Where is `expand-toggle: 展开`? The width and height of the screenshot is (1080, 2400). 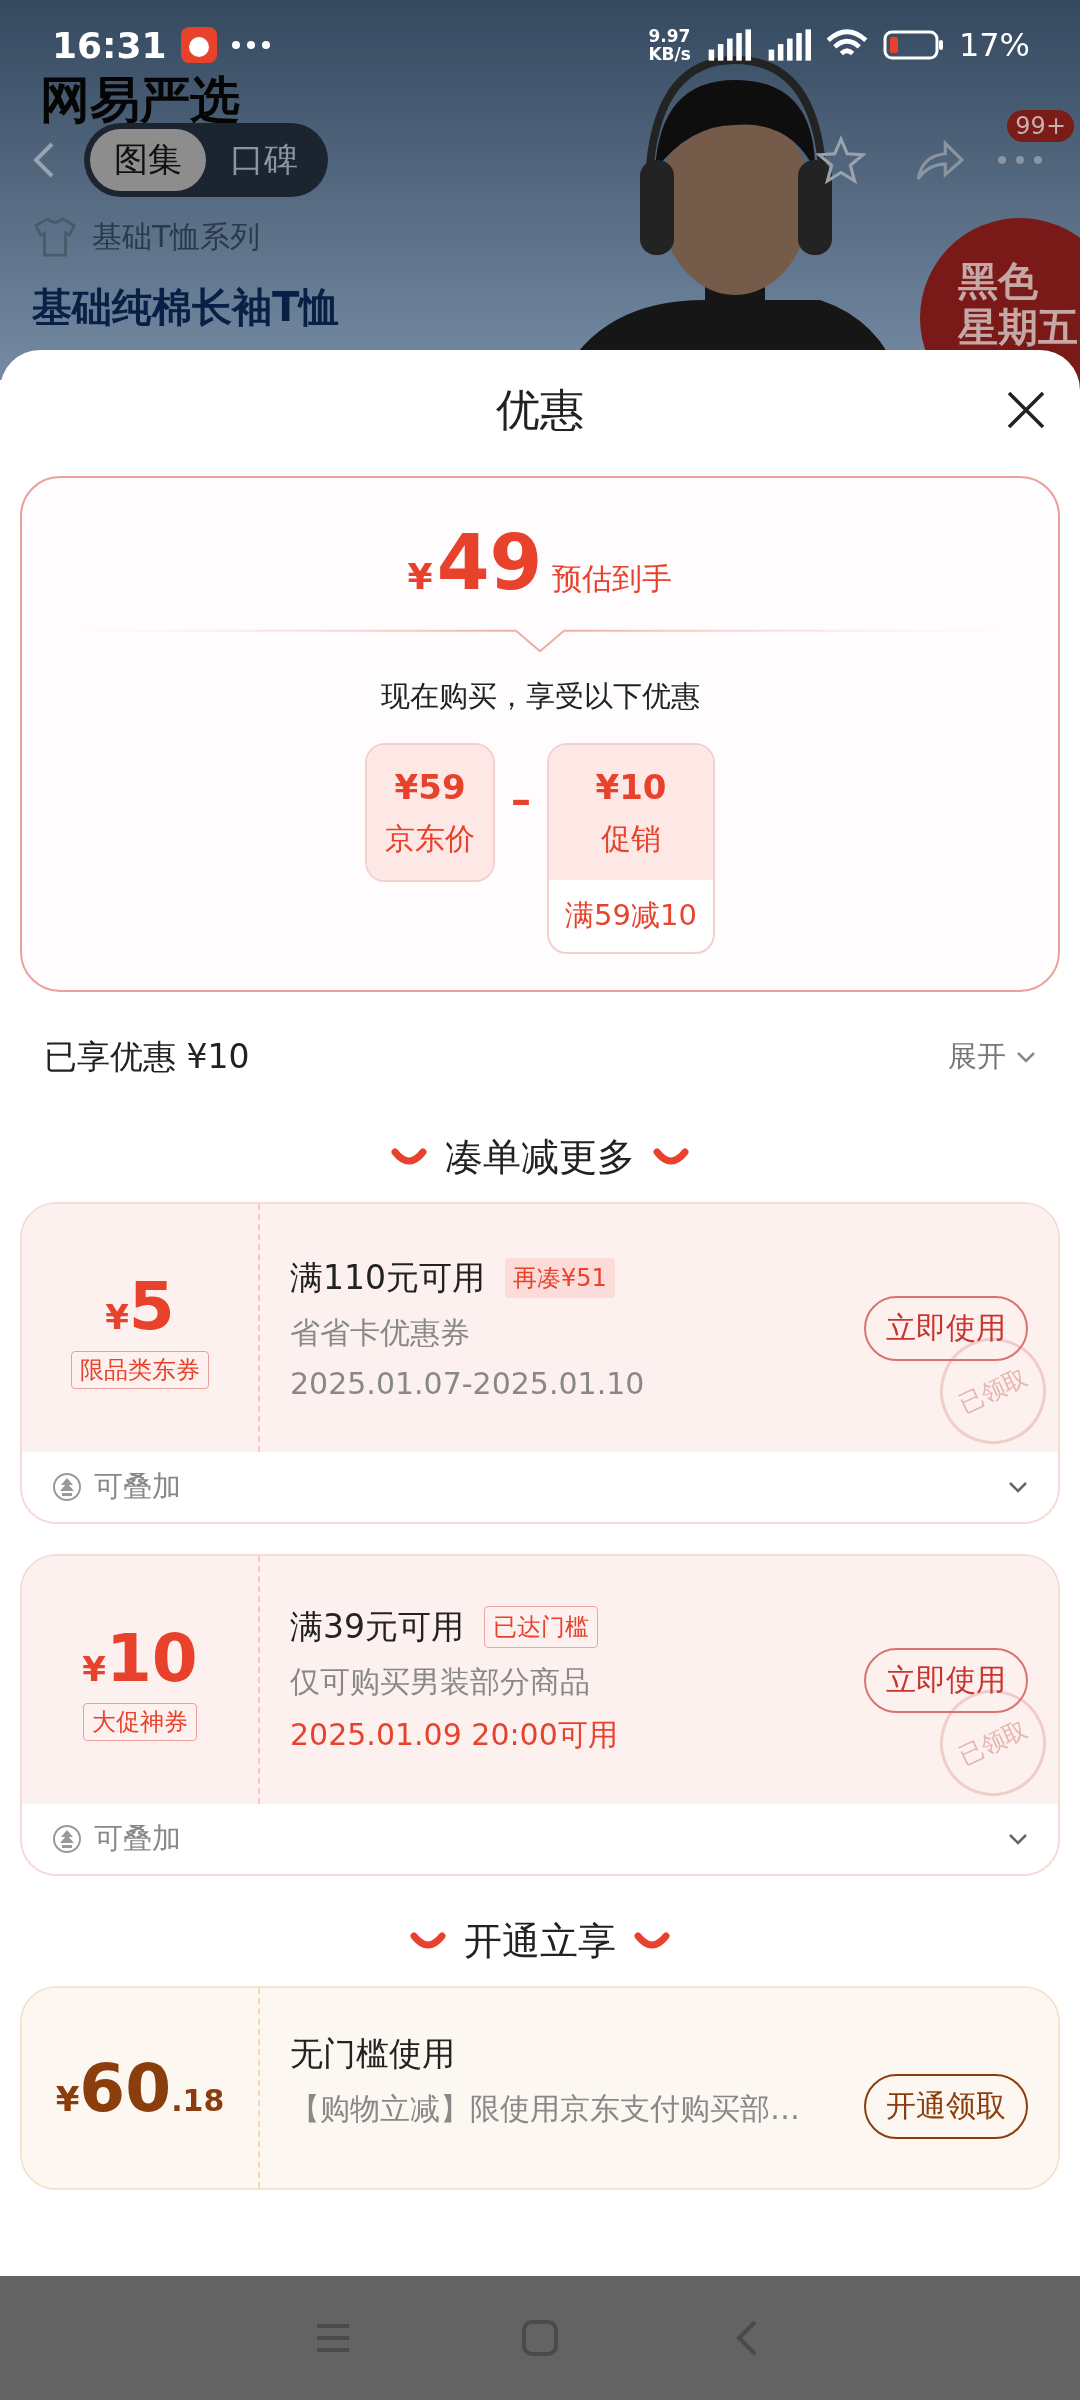
expand-toggle: 展开 is located at coordinates (992, 1057).